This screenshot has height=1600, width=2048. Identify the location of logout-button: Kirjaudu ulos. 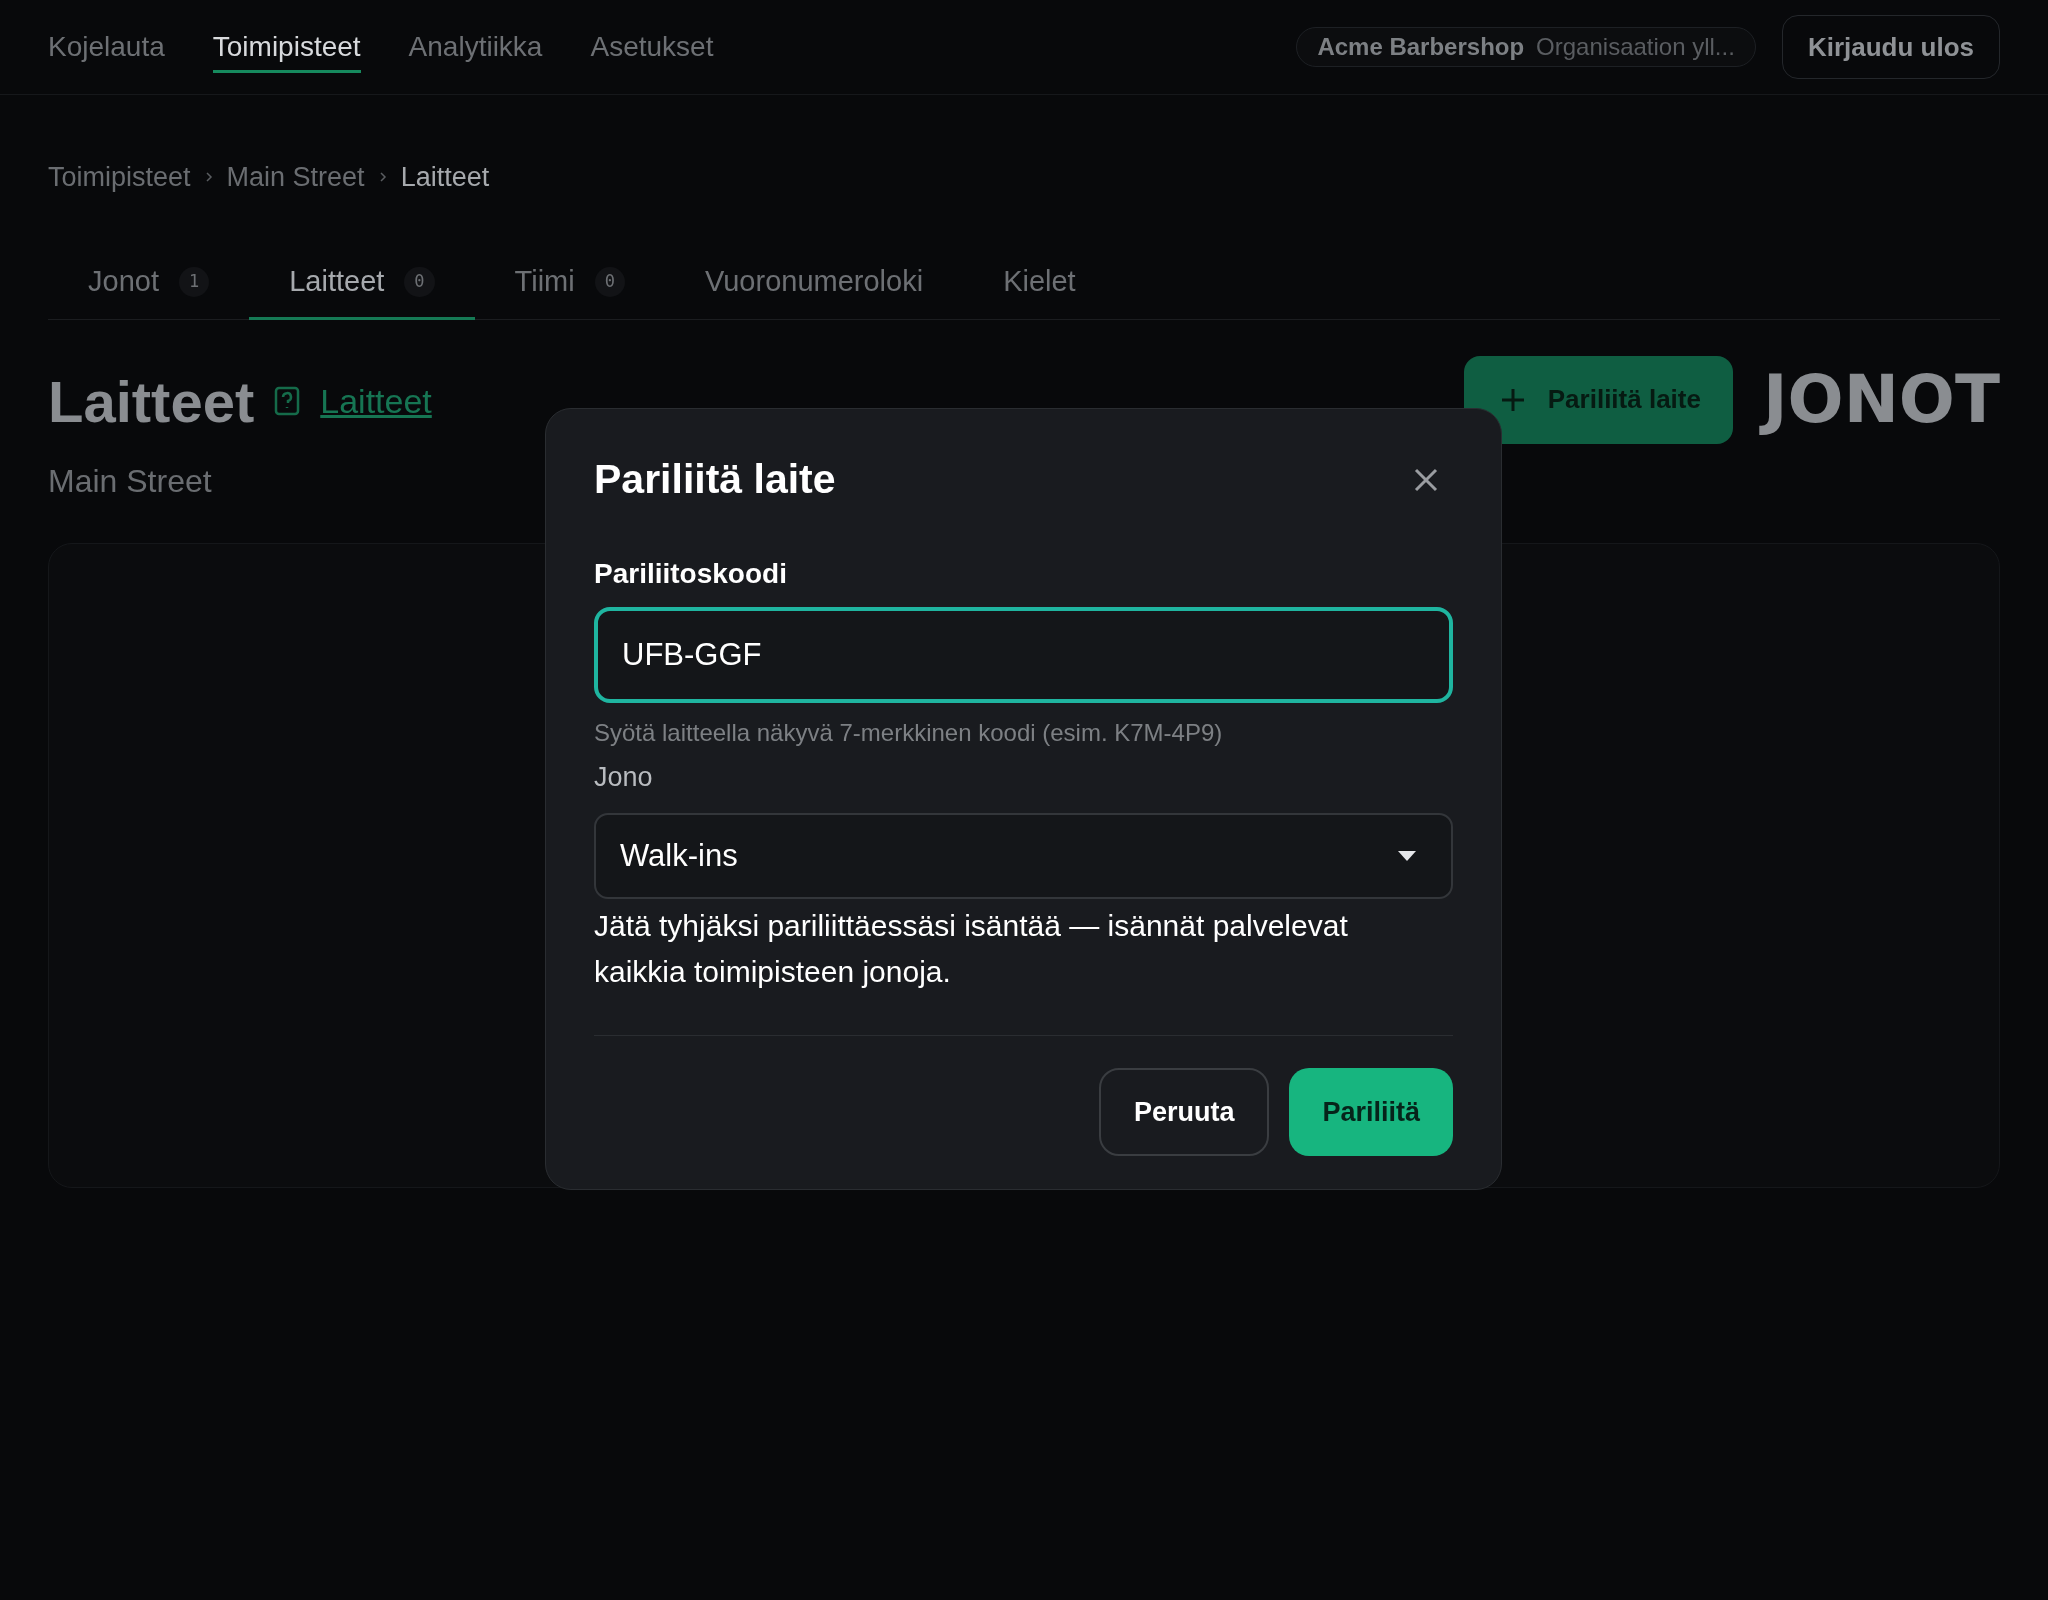
(1890, 47).